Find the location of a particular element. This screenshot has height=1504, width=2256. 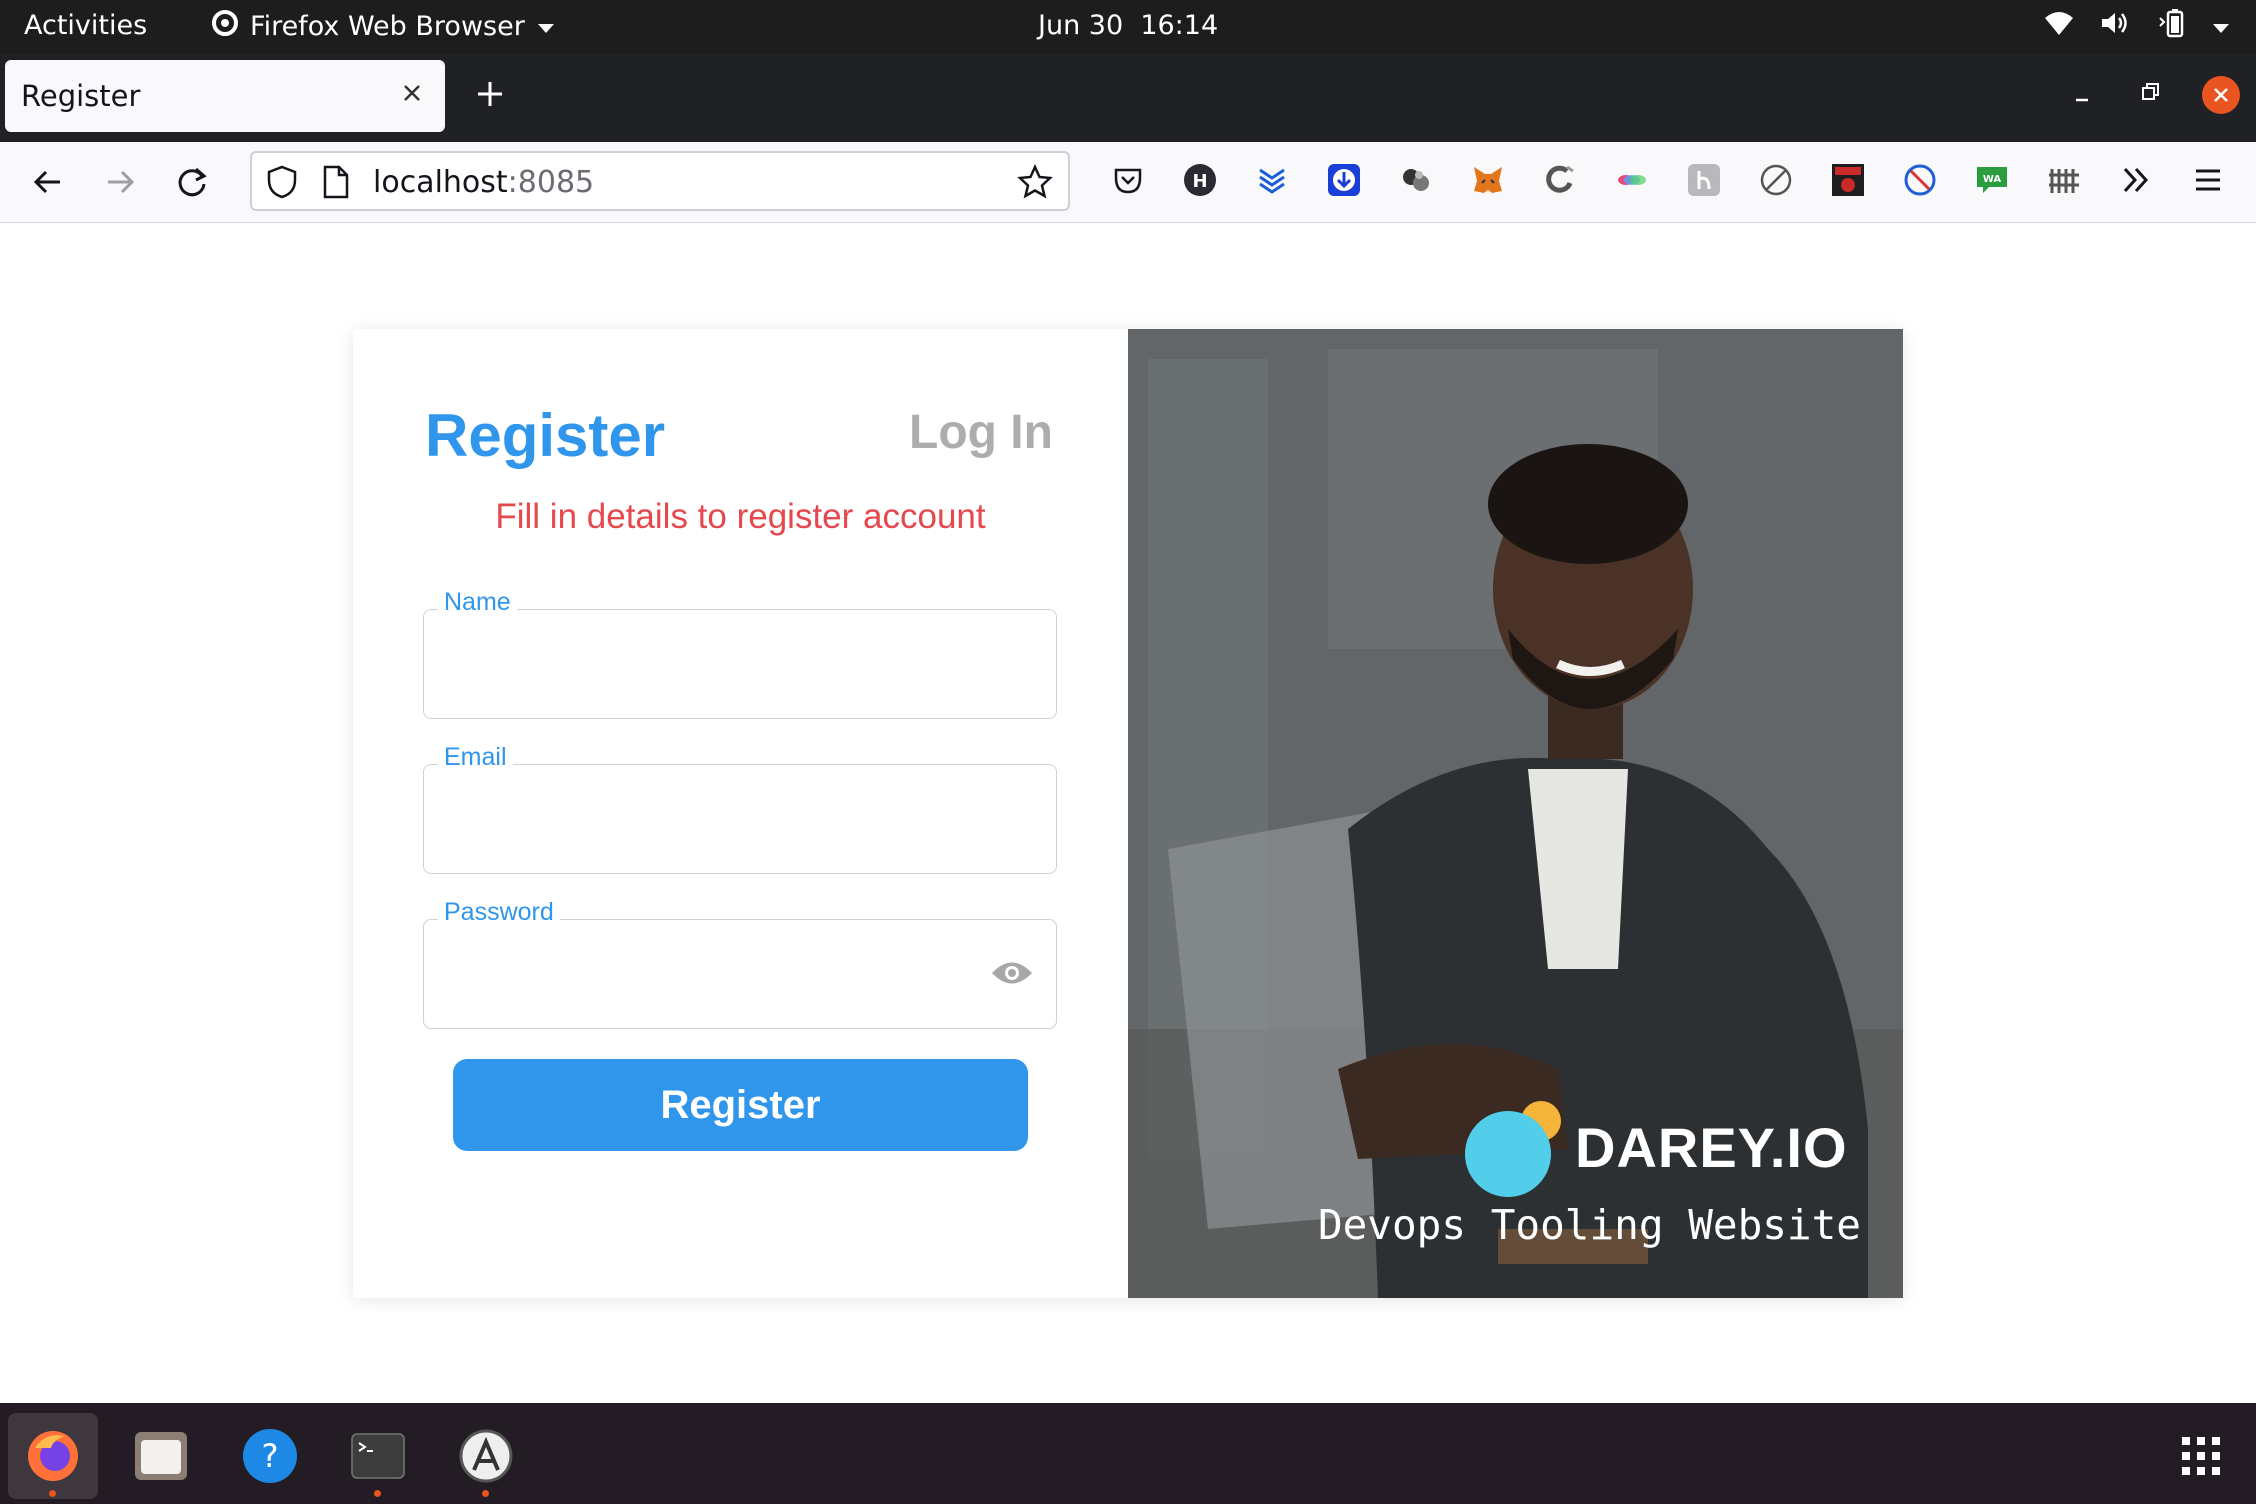

fence-extension-icon is located at coordinates (2064, 180).